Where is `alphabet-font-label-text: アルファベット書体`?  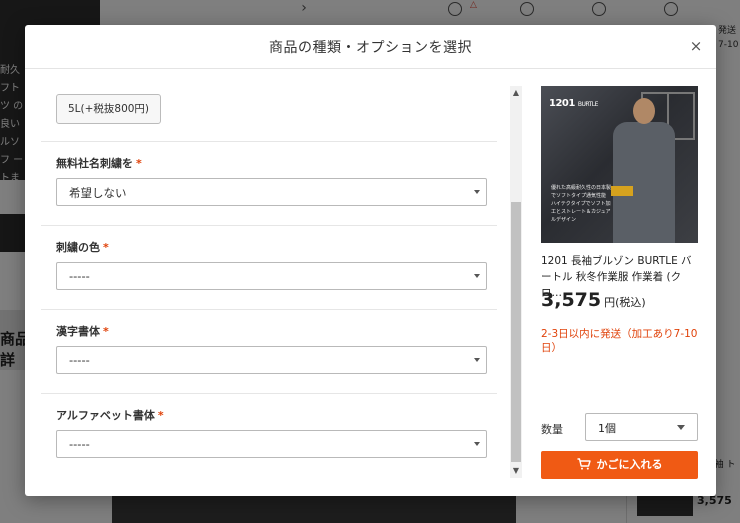
alphabet-font-label-text: アルファベット書体 is located at coordinates (105, 415).